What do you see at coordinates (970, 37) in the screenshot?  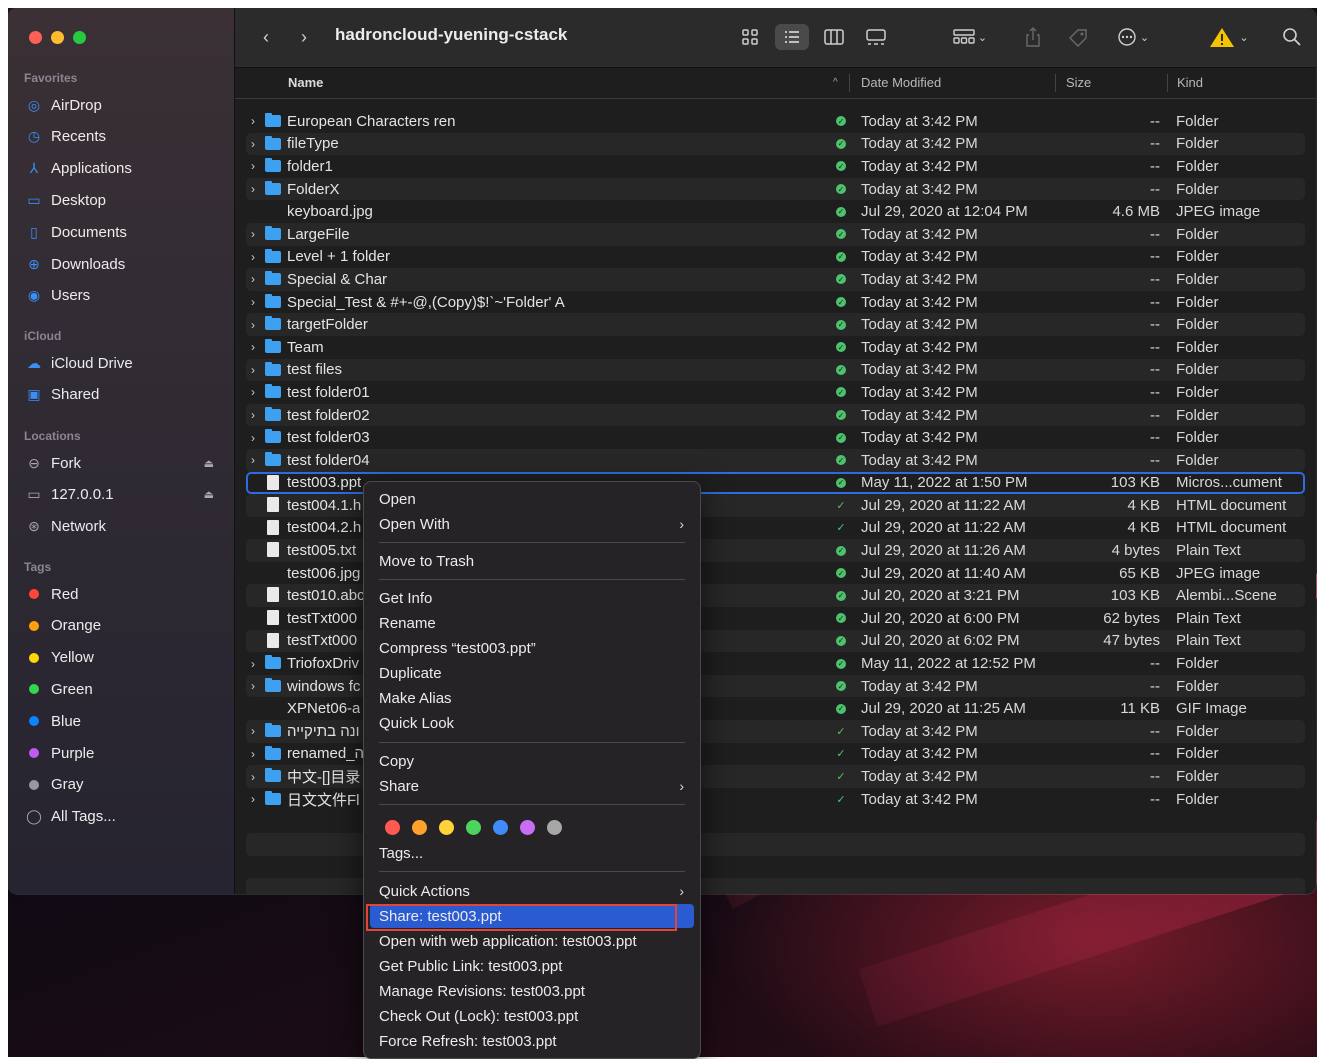 I see `group-by-button: ⌄` at bounding box center [970, 37].